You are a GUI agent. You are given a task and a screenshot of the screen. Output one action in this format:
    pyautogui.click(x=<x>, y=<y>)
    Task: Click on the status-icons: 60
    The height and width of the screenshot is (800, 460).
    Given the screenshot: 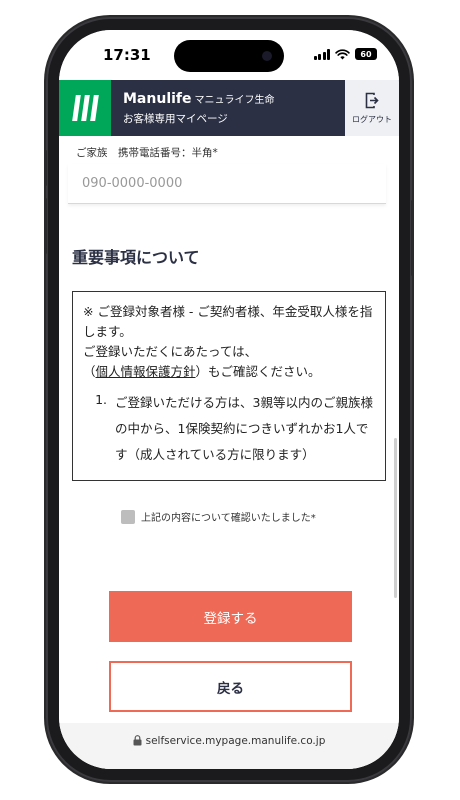 What is the action you would take?
    pyautogui.click(x=345, y=54)
    